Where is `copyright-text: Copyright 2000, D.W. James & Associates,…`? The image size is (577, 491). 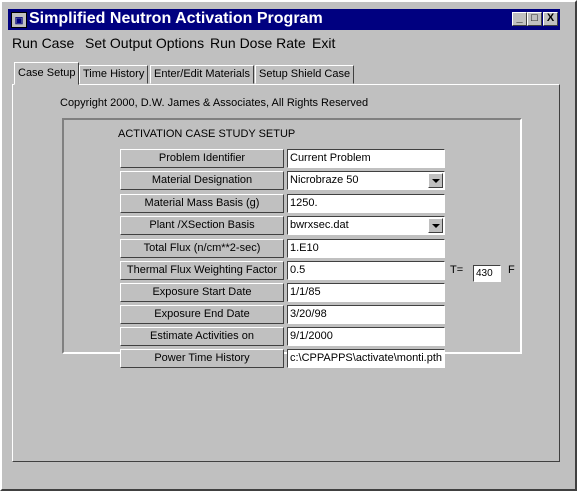
copyright-text: Copyright 2000, D.W. James & Associates,… is located at coordinates (214, 103).